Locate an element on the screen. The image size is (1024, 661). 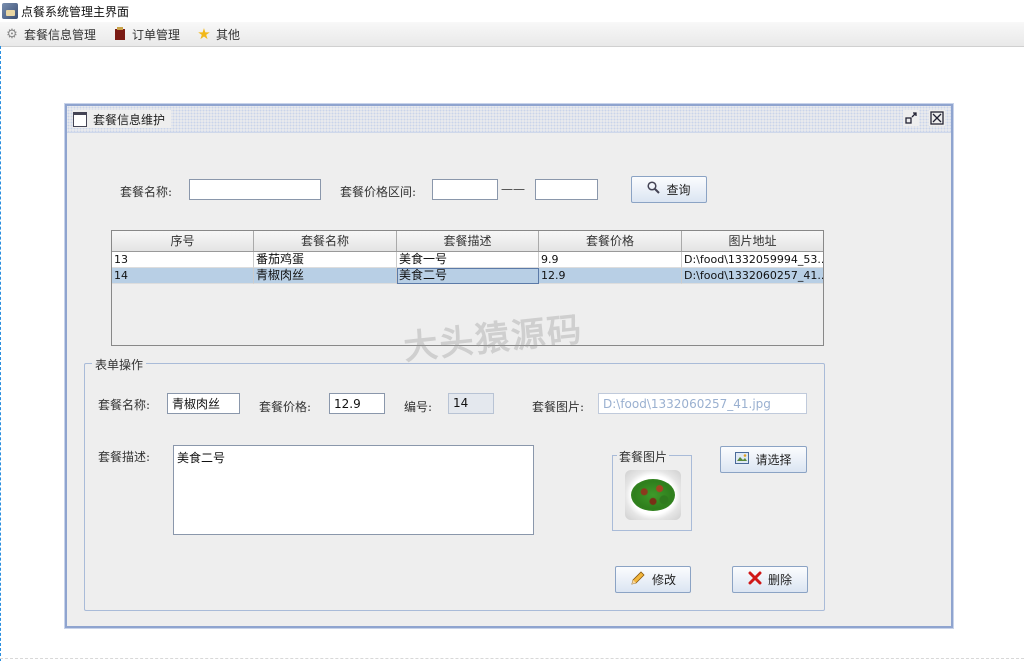
image-box-title: 套餐图片 is located at coordinates (643, 456).